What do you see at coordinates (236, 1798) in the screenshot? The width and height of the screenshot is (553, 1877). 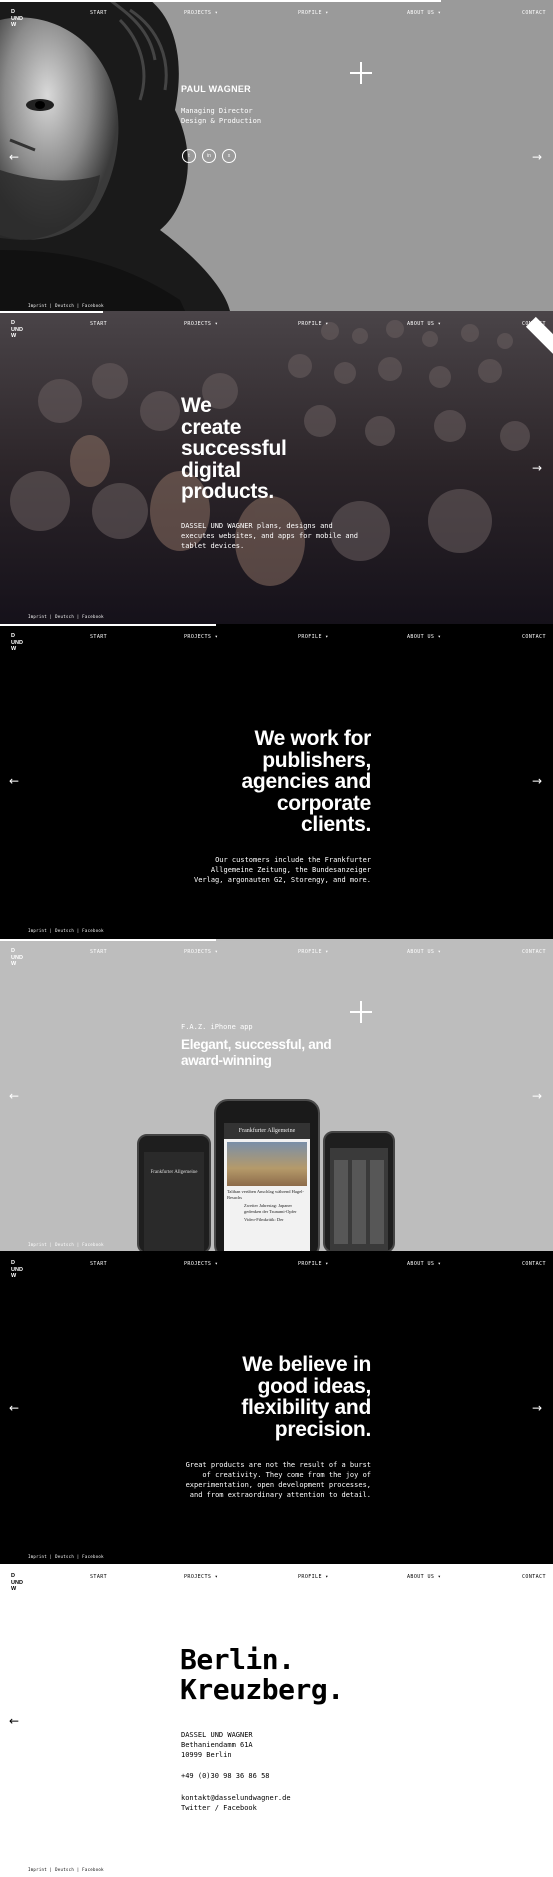 I see `contact-email-link: kontakt@dasselundwagner.de` at bounding box center [236, 1798].